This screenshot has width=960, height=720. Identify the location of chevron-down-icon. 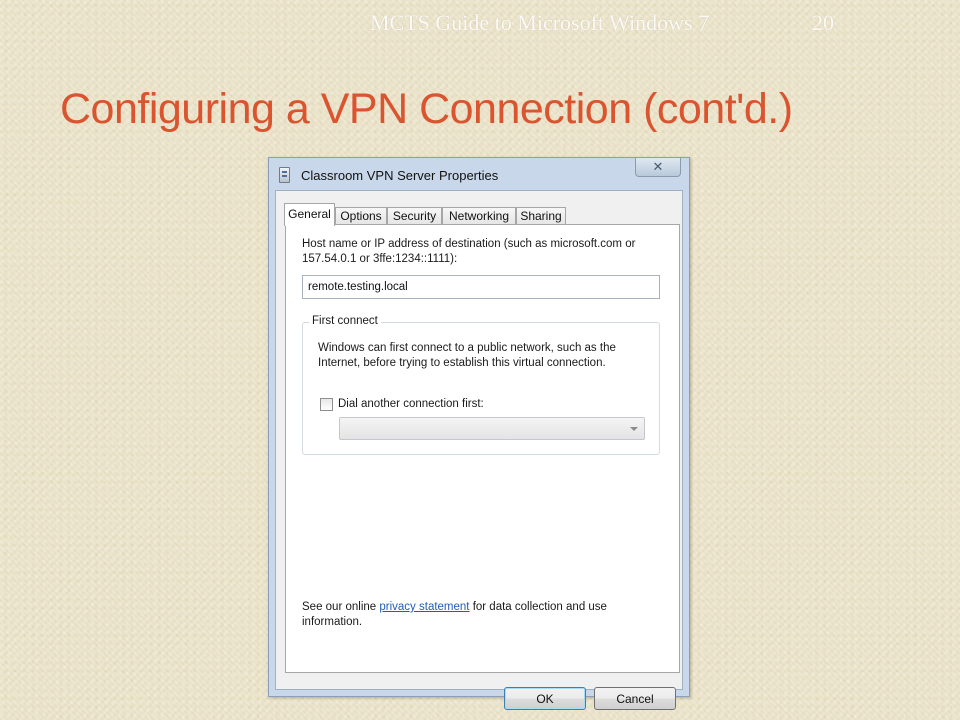
(634, 429).